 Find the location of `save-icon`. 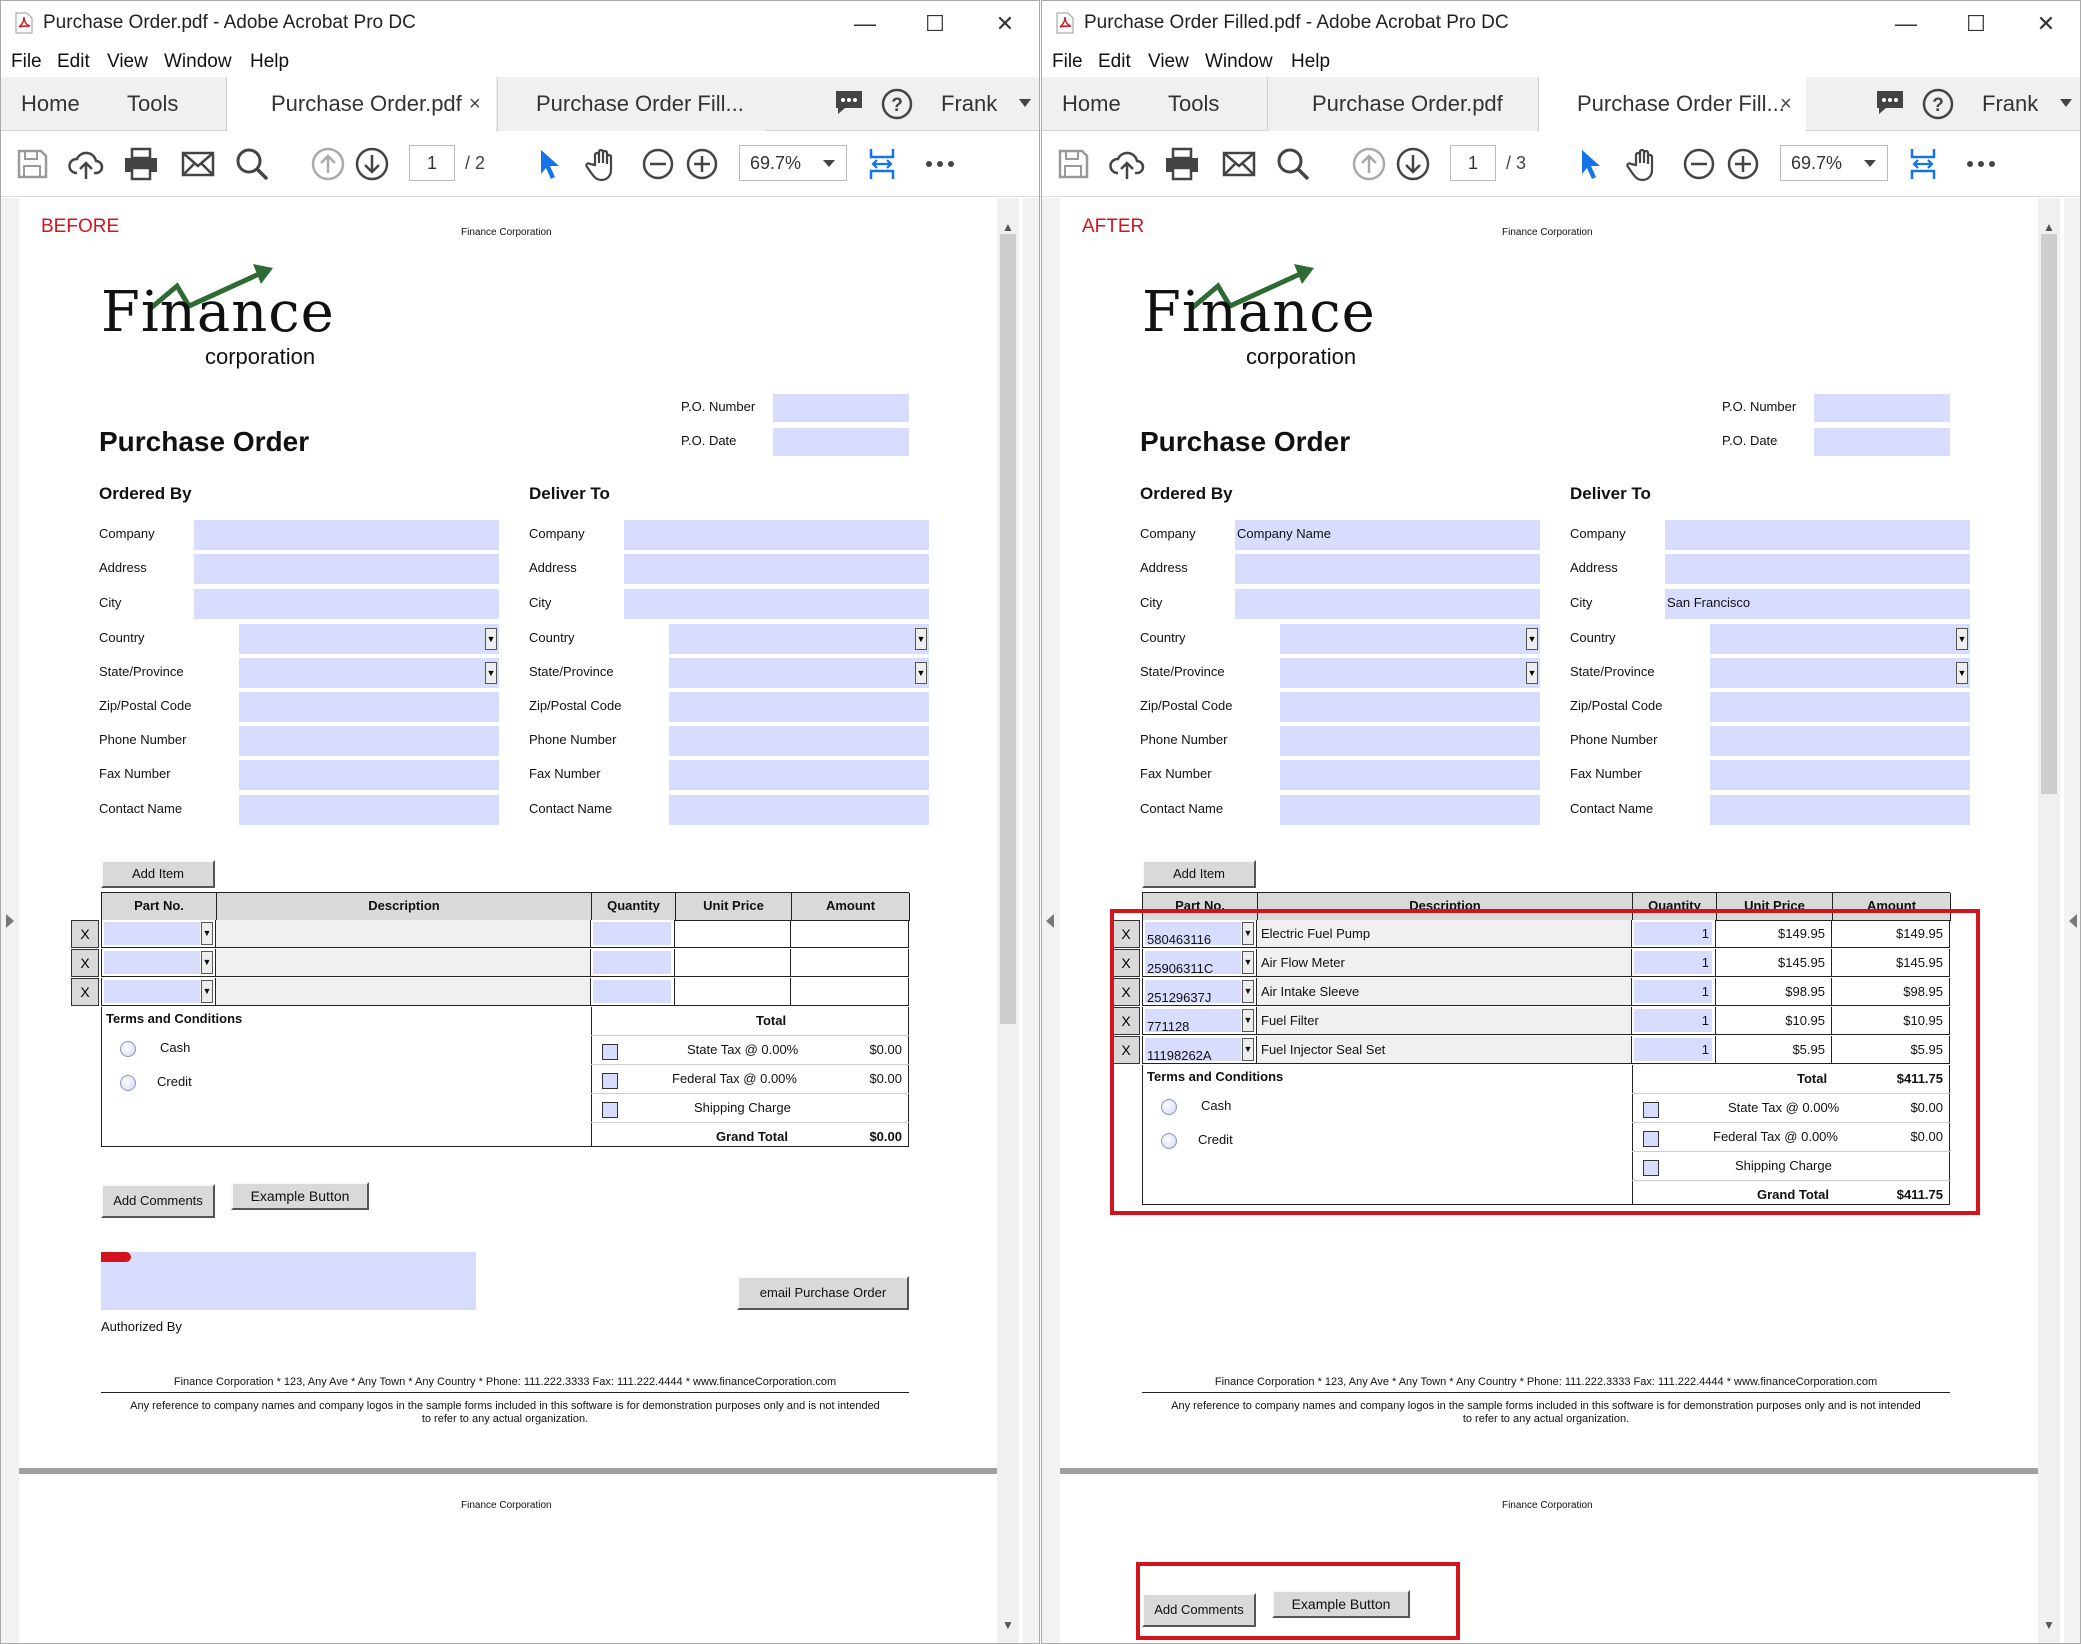

save-icon is located at coordinates (32, 164).